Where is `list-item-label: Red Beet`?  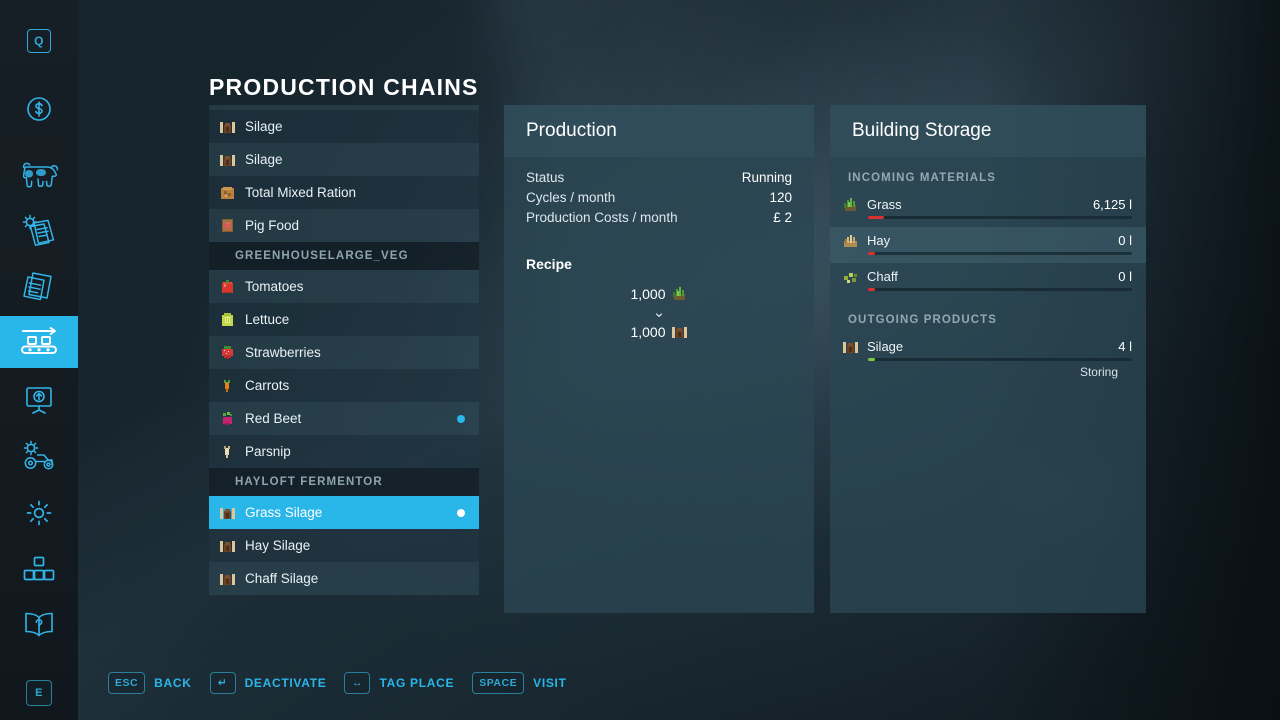
list-item-label: Red Beet is located at coordinates (273, 418).